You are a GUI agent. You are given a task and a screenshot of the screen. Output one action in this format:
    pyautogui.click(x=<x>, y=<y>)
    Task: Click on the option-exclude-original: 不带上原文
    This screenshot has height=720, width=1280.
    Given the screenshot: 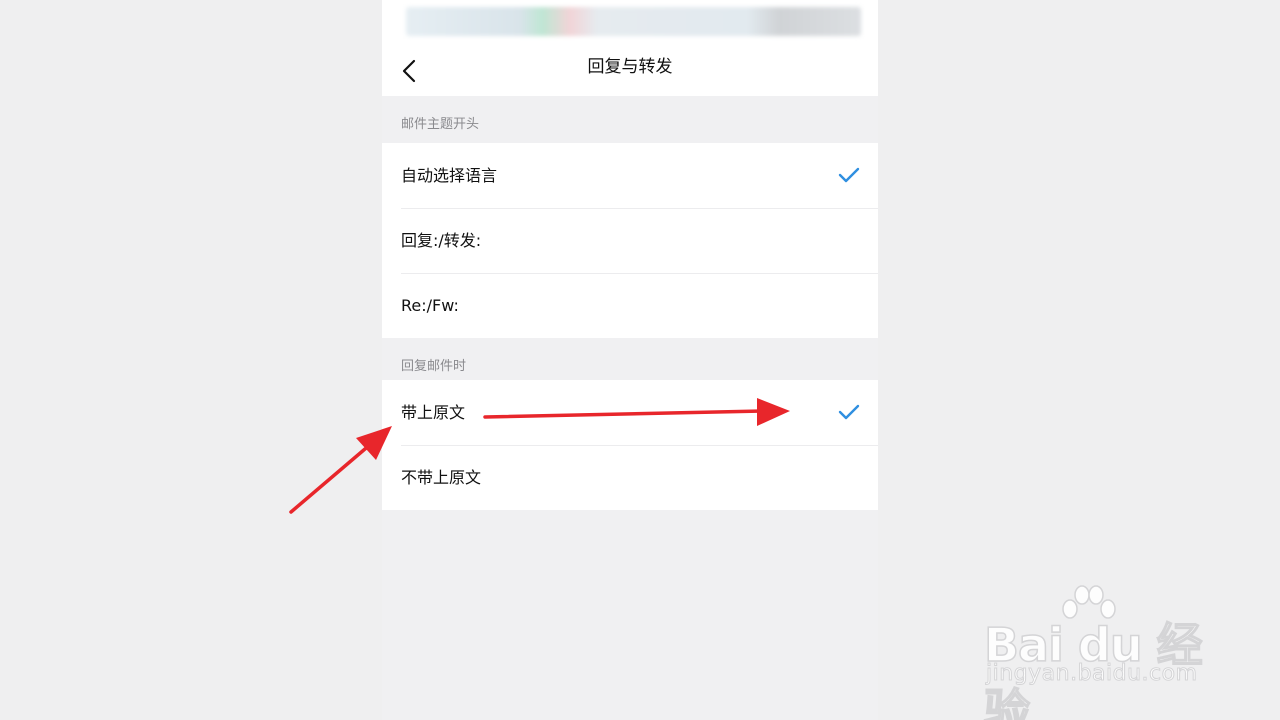 What is the action you would take?
    pyautogui.click(x=630, y=477)
    